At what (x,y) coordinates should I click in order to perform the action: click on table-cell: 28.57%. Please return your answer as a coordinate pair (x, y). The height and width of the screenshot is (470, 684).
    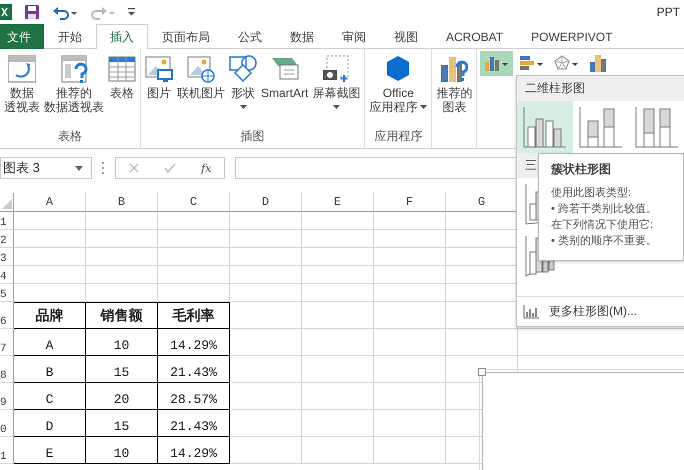
    Looking at the image, I should click on (194, 396).